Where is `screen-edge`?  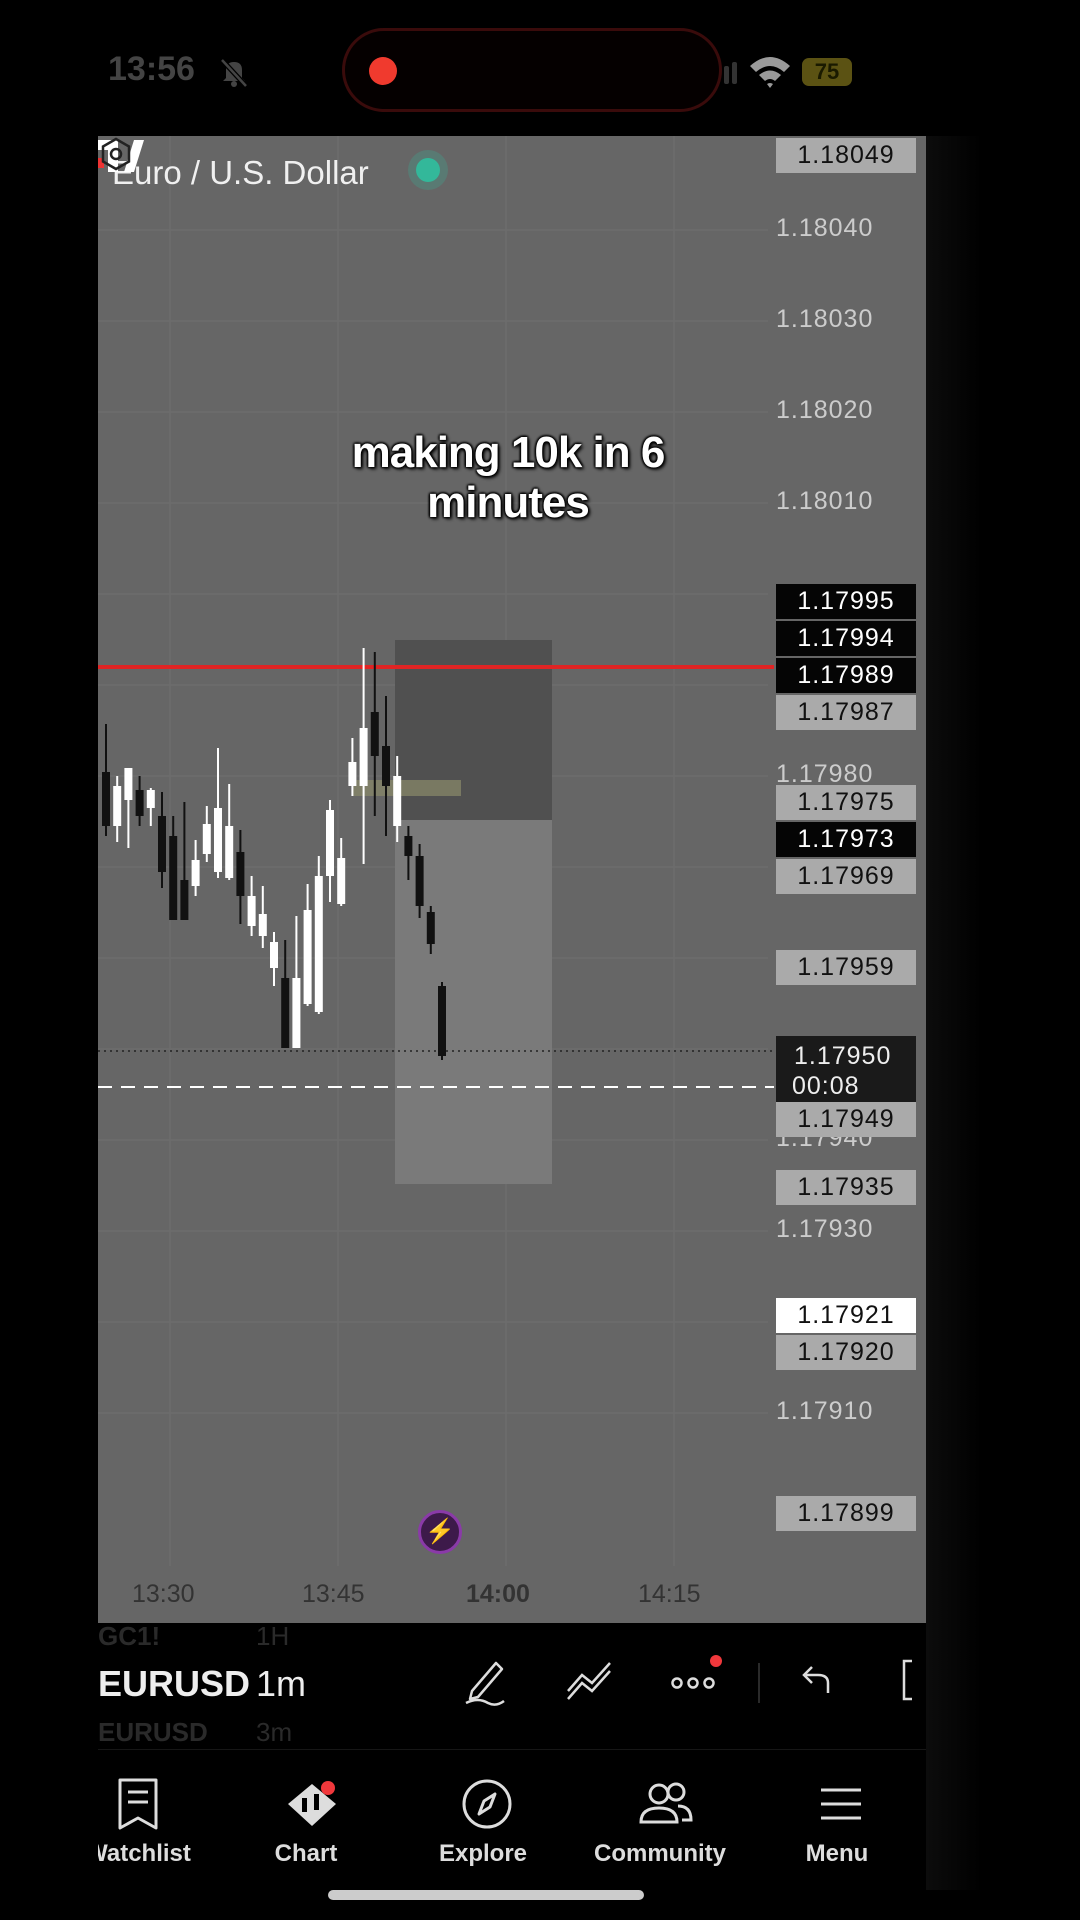
screen-edge is located at coordinates (954, 1013).